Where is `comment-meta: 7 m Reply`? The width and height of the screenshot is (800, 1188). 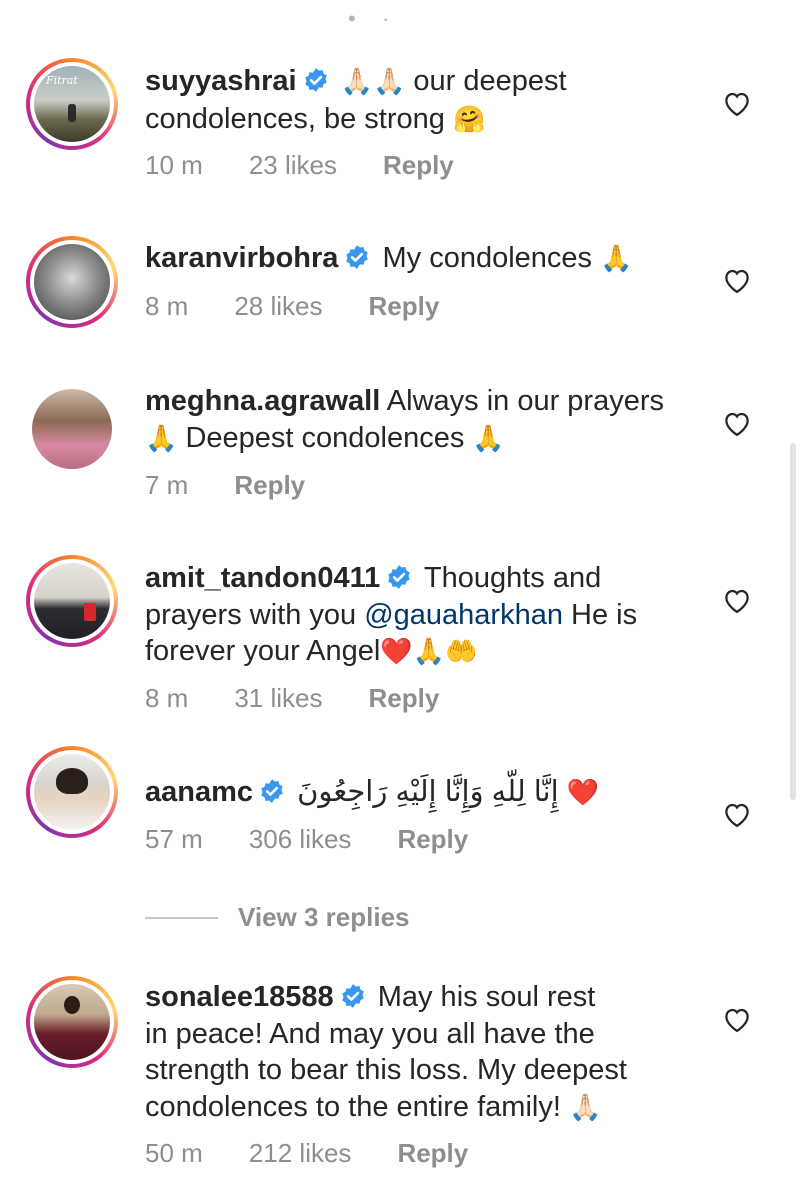 comment-meta: 7 m Reply is located at coordinates (248, 485).